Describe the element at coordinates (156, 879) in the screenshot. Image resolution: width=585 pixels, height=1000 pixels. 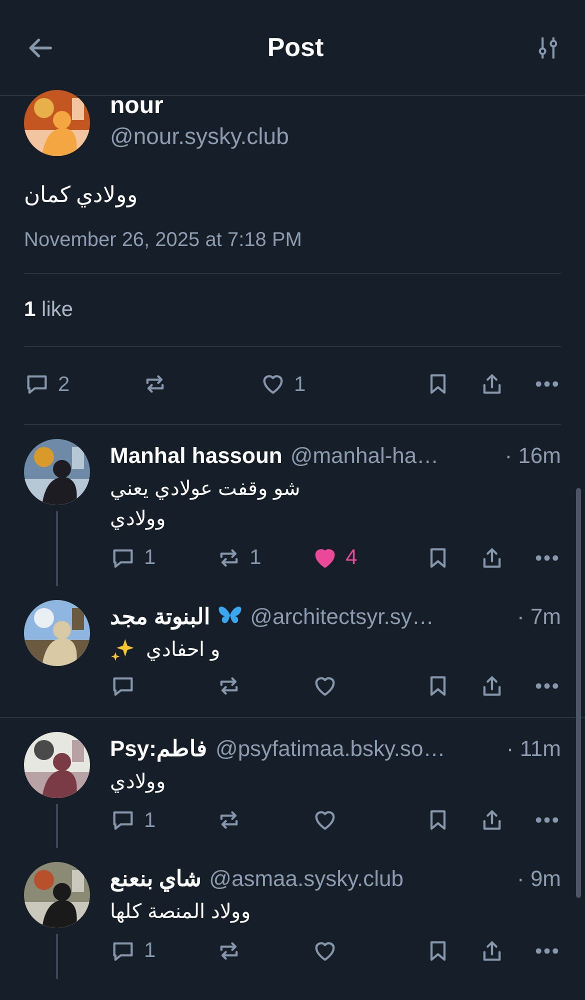
I see `author-name: شاي بنعنع` at that location.